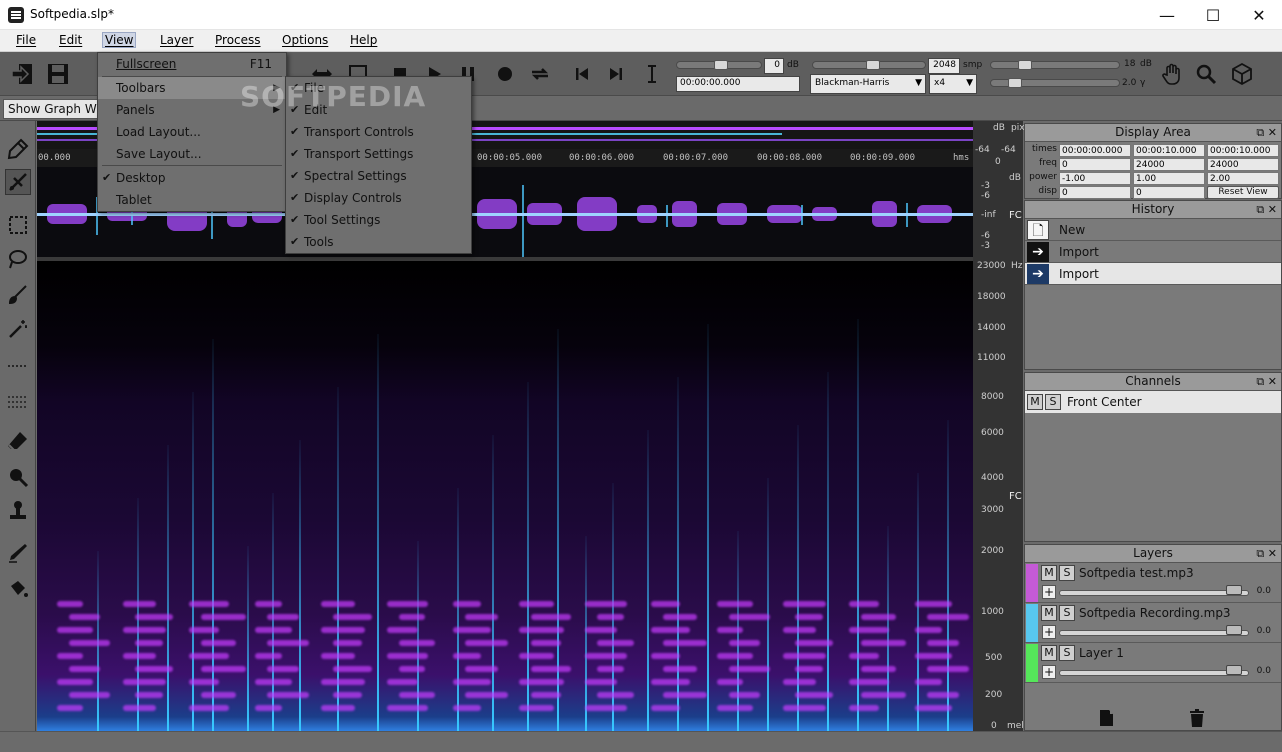 This screenshot has width=1282, height=752. I want to click on toolbar-toggle-item: ✔ Transport Settings, so click(378, 154).